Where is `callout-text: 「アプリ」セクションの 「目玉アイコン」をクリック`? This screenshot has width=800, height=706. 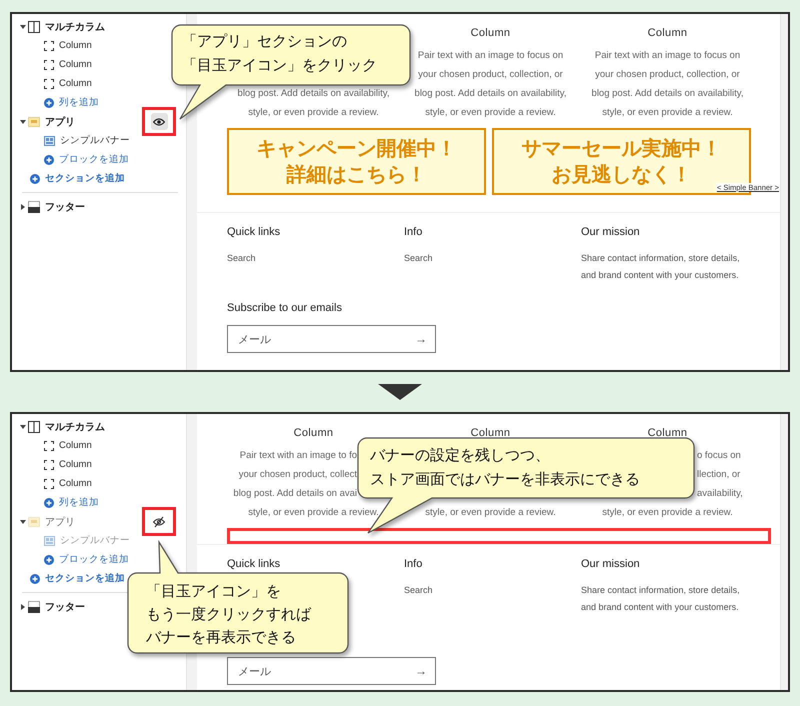 callout-text: 「アプリ」セクションの 「目玉アイコン」をクリック is located at coordinates (279, 53).